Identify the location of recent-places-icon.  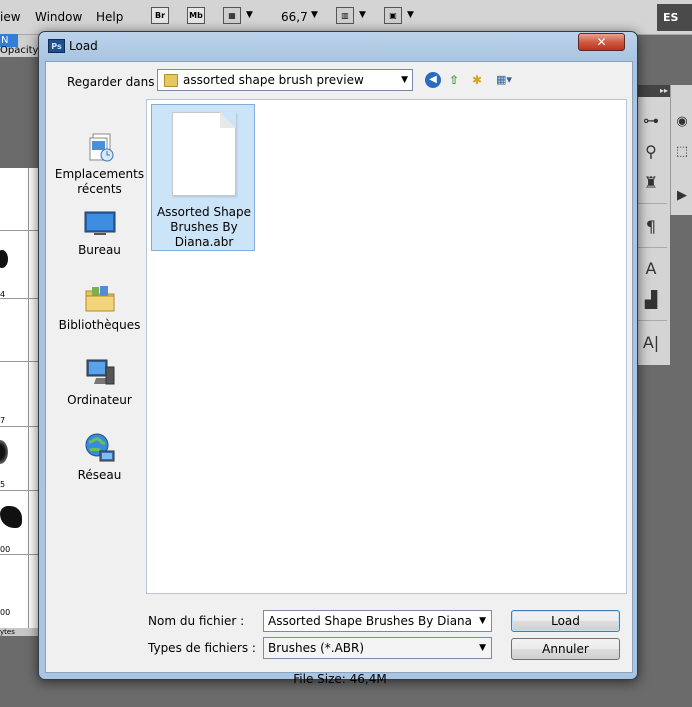
(101, 147).